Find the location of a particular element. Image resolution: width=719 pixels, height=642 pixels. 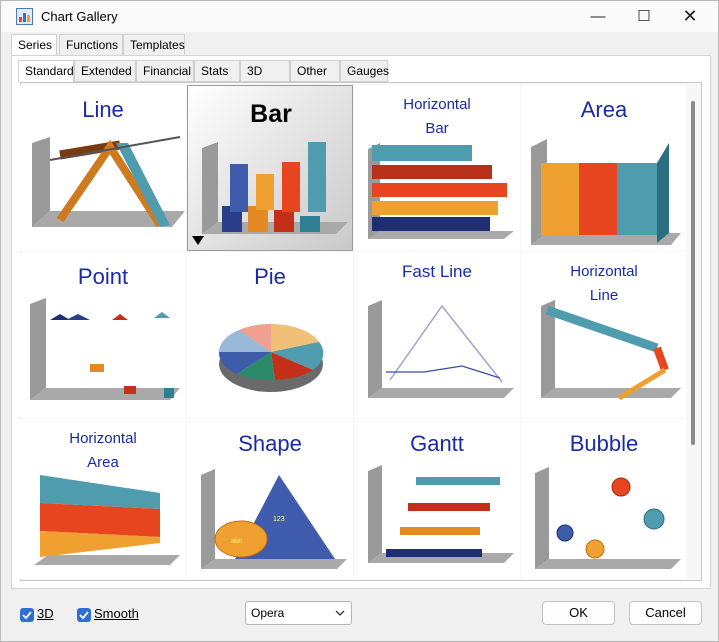

svg-text: abc is located at coordinates (237, 541).